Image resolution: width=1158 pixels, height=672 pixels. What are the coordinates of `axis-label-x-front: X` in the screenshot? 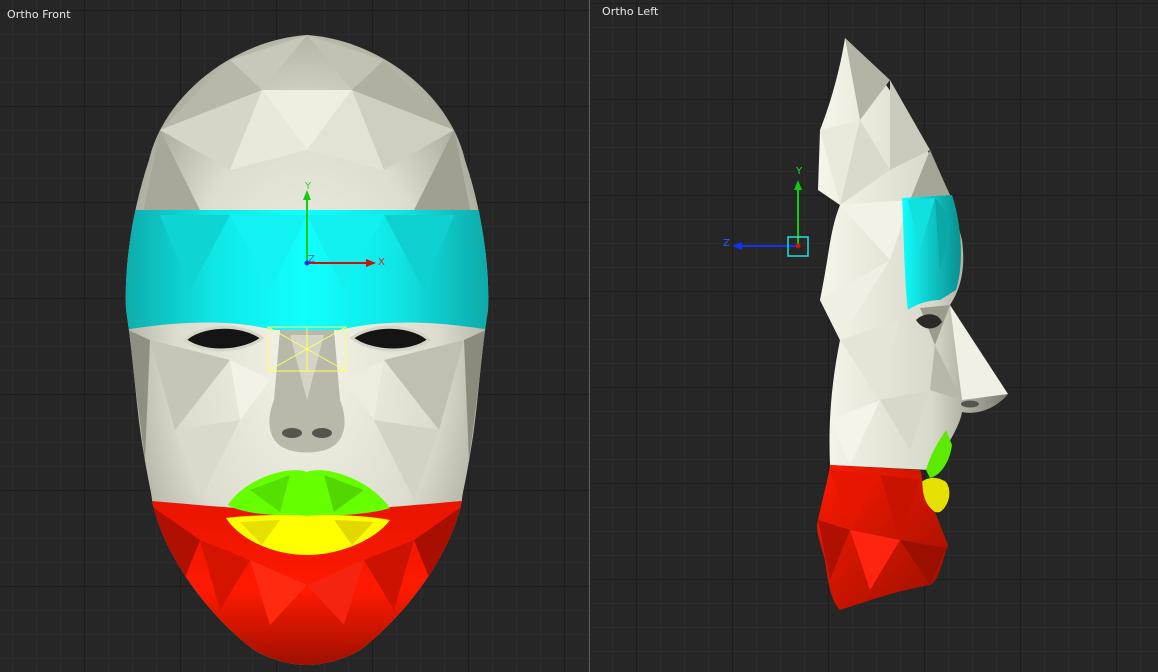 It's located at (381, 262).